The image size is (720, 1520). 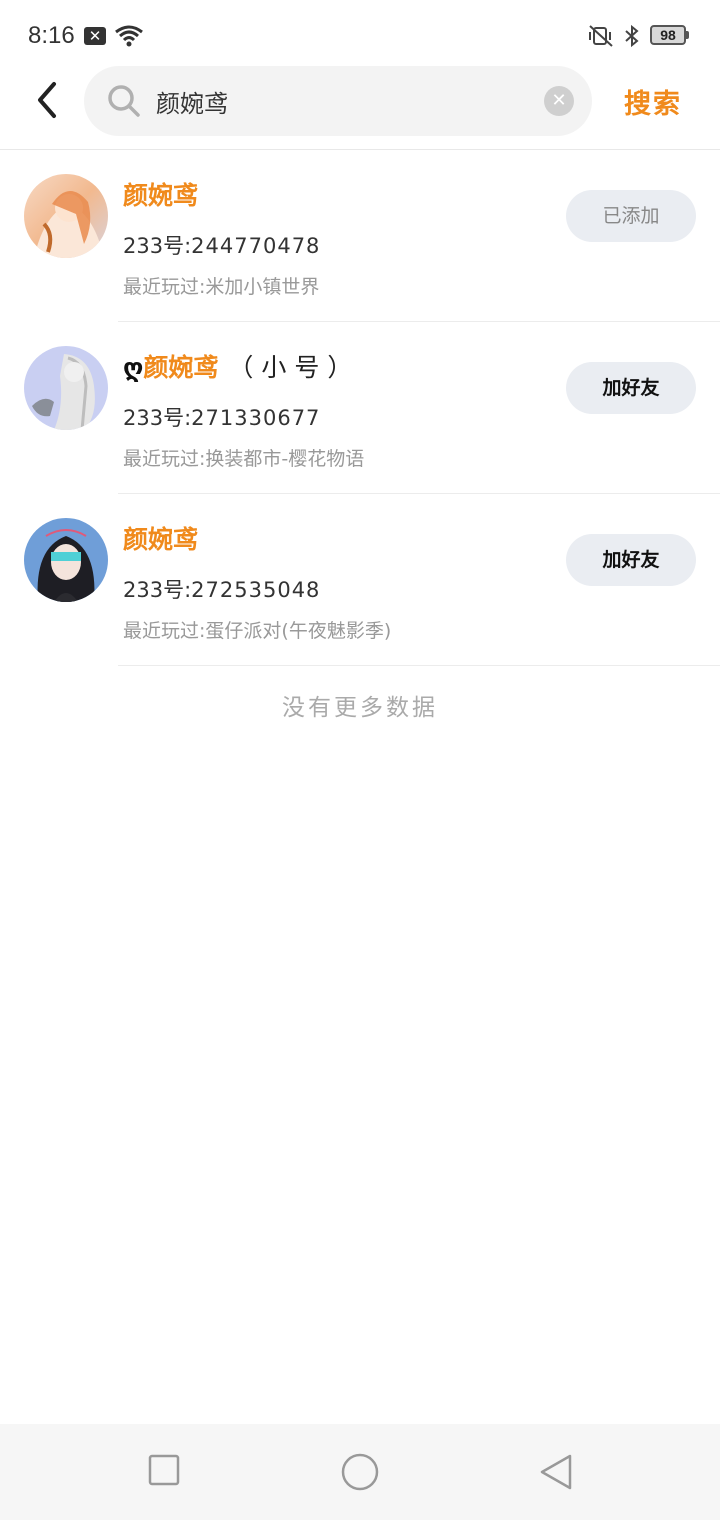 I want to click on clear-search-button: ✕, so click(x=559, y=101).